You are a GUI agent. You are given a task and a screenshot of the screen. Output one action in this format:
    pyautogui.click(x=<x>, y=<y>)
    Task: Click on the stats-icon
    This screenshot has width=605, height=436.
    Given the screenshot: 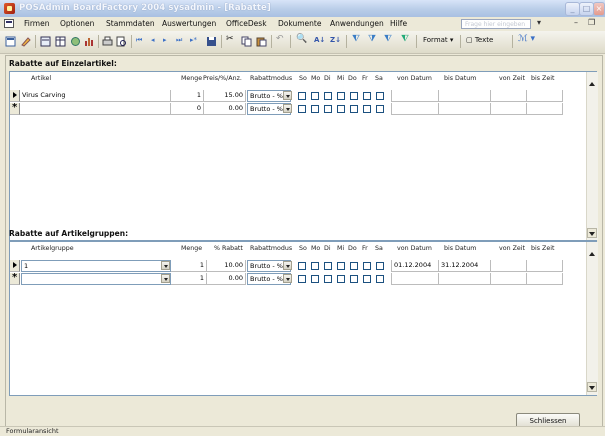 What is the action you would take?
    pyautogui.click(x=89, y=41)
    